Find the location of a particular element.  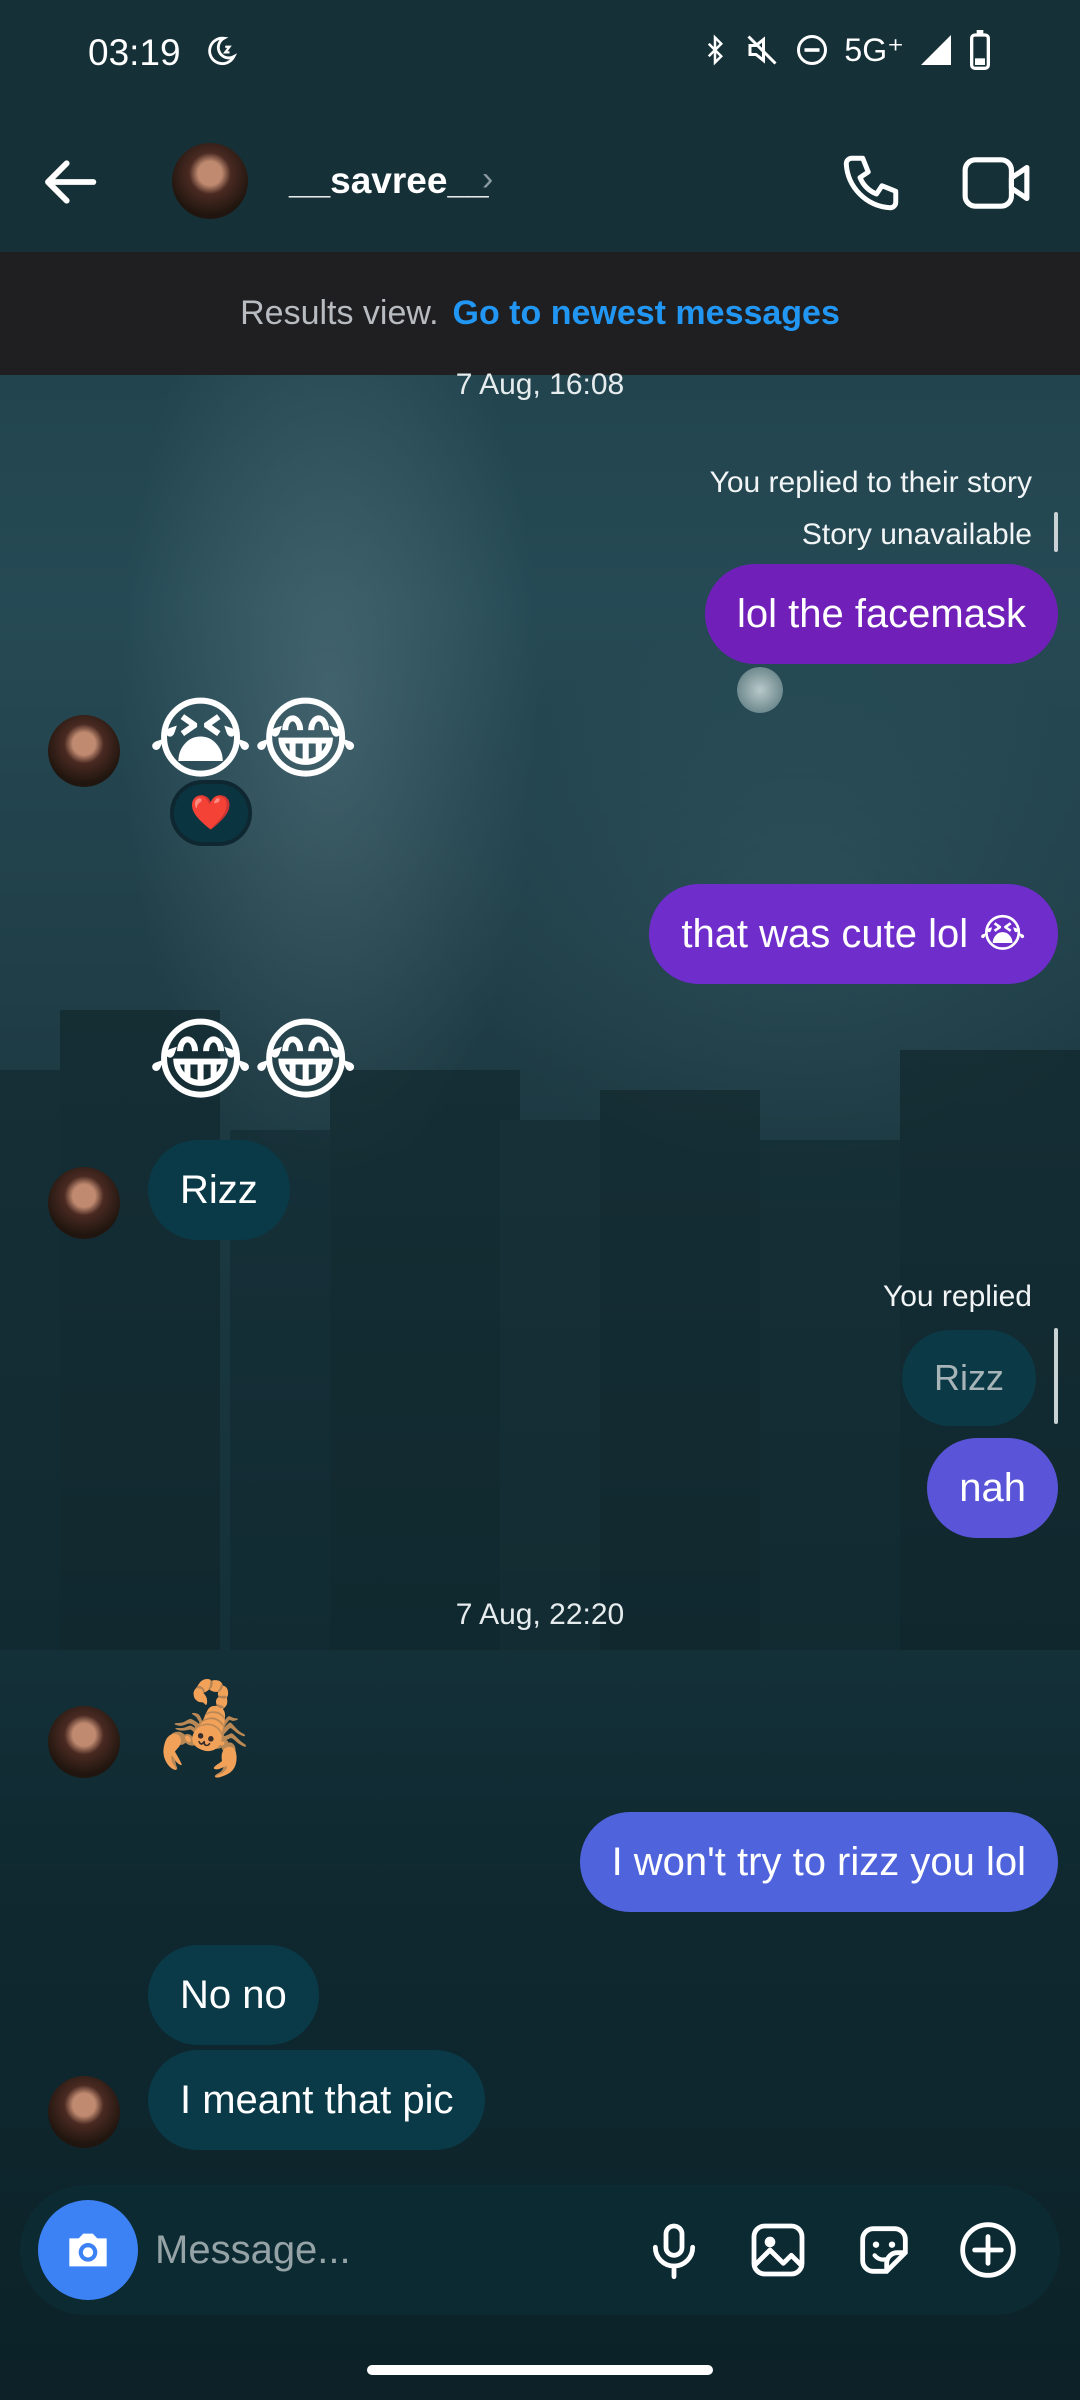

story-unavailable-label: Story unavailable is located at coordinates (916, 534).